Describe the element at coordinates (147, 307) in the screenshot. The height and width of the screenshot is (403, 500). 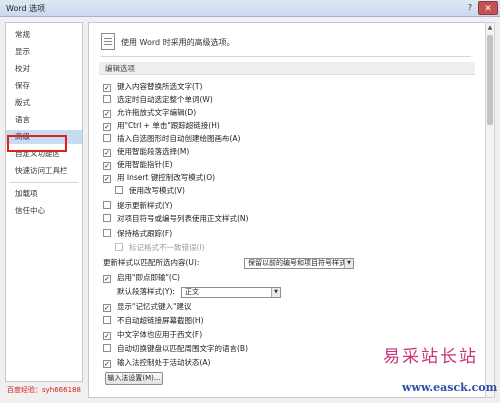
I see `option-autocomplete-suggestions: ✓ 显示"记忆式键入"建议` at that location.